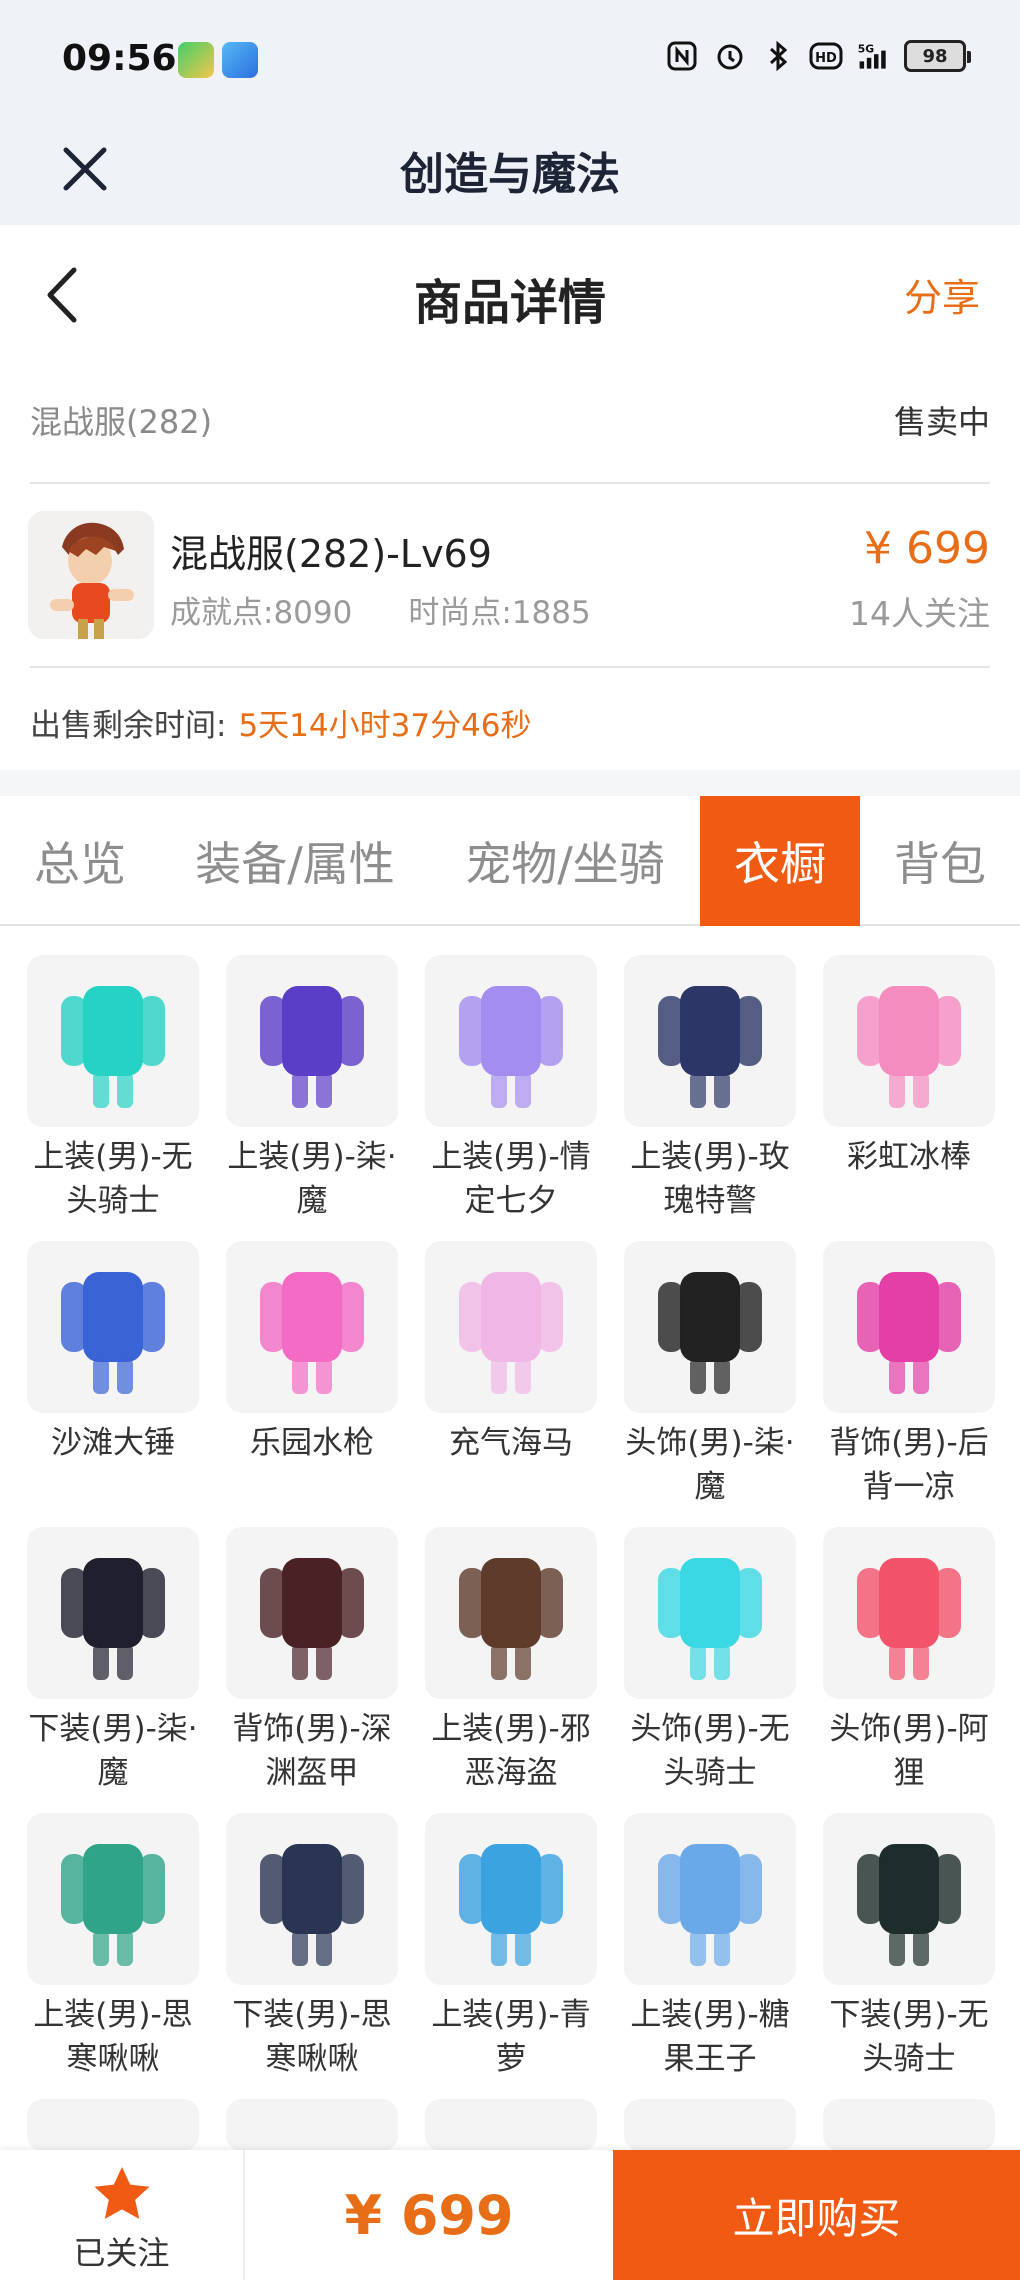  I want to click on hair-icon, so click(710, 1327).